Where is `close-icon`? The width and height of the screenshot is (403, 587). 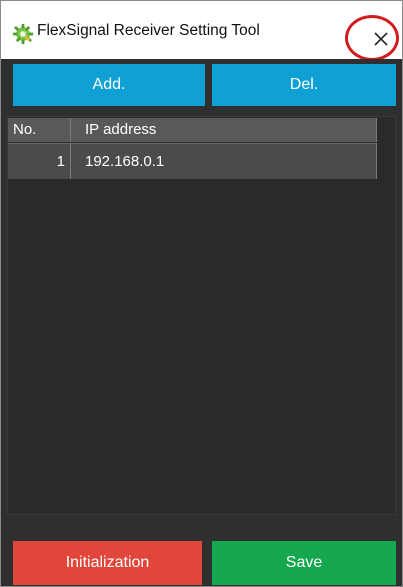 close-icon is located at coordinates (381, 39).